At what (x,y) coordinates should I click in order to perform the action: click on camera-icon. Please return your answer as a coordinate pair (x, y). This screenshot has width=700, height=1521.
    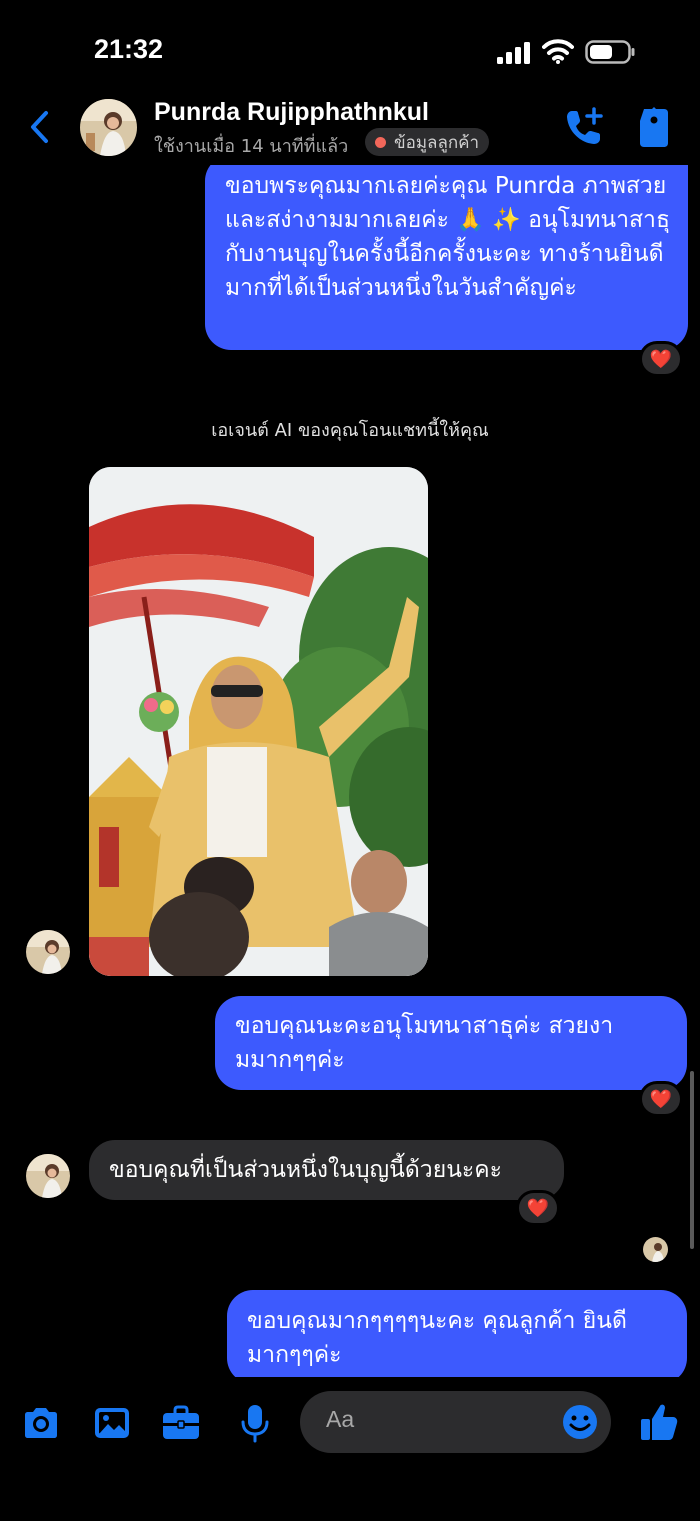
    Looking at the image, I should click on (41, 1423).